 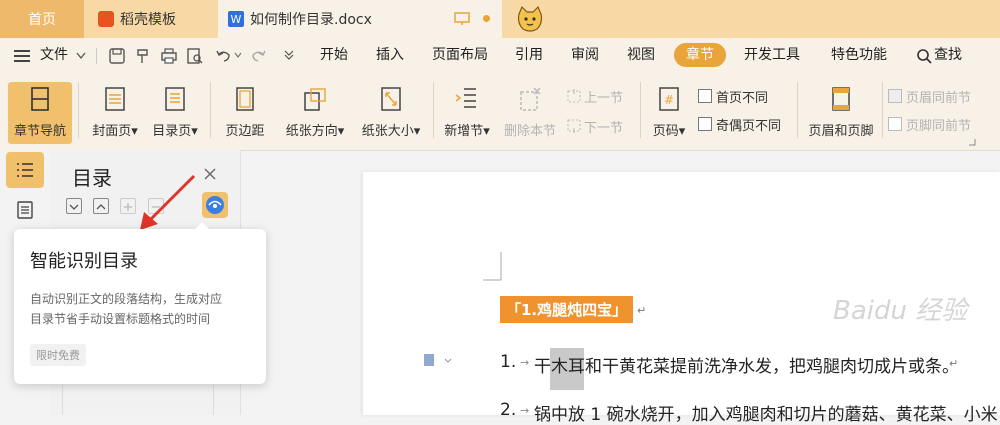 I want to click on margins-label: 页边距, so click(x=245, y=131).